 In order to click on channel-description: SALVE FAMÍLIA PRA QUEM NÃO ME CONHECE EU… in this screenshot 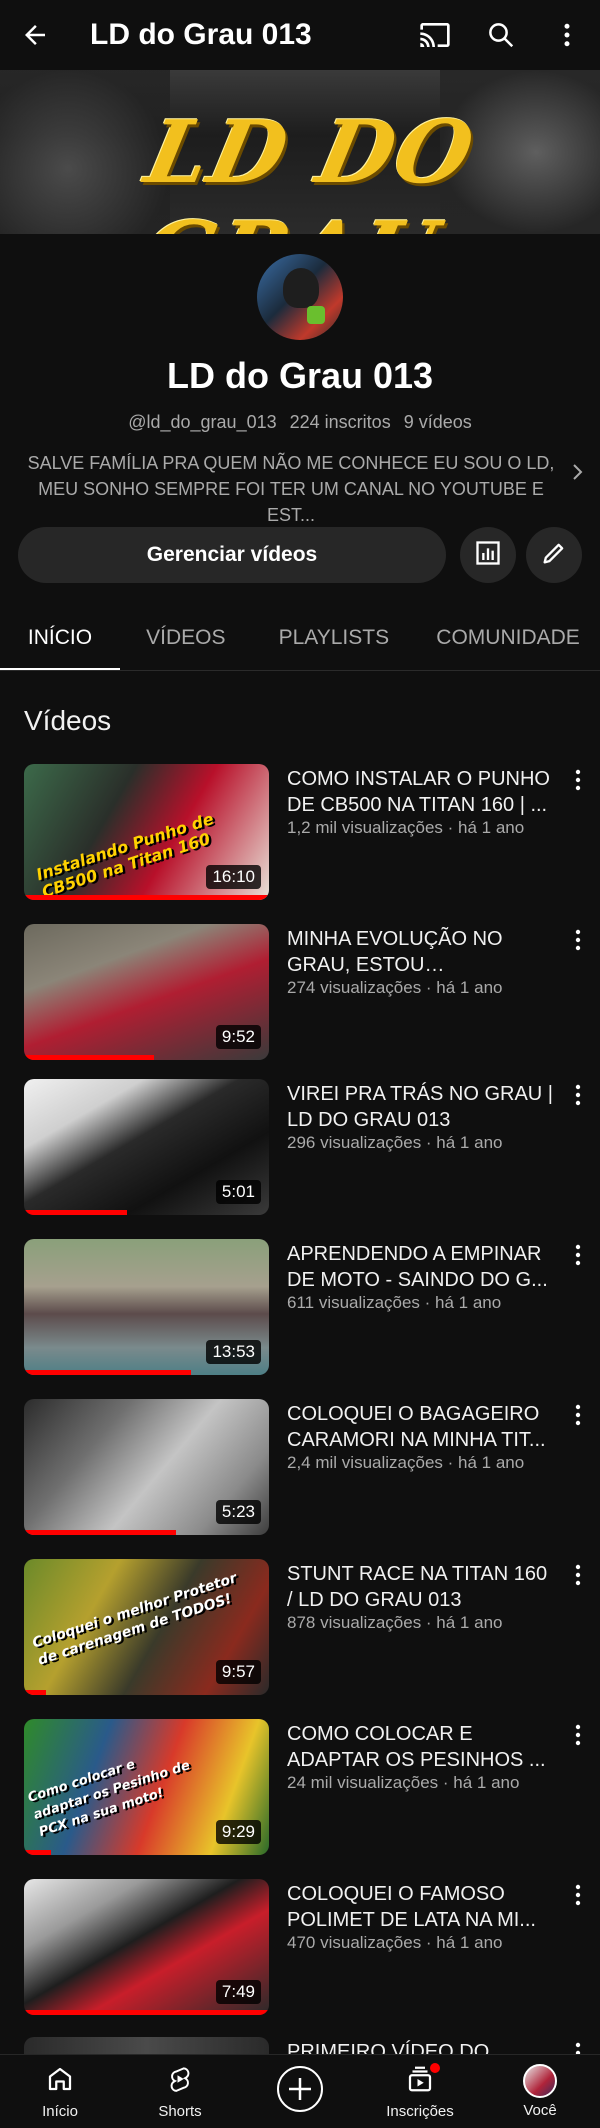, I will do `click(291, 489)`.